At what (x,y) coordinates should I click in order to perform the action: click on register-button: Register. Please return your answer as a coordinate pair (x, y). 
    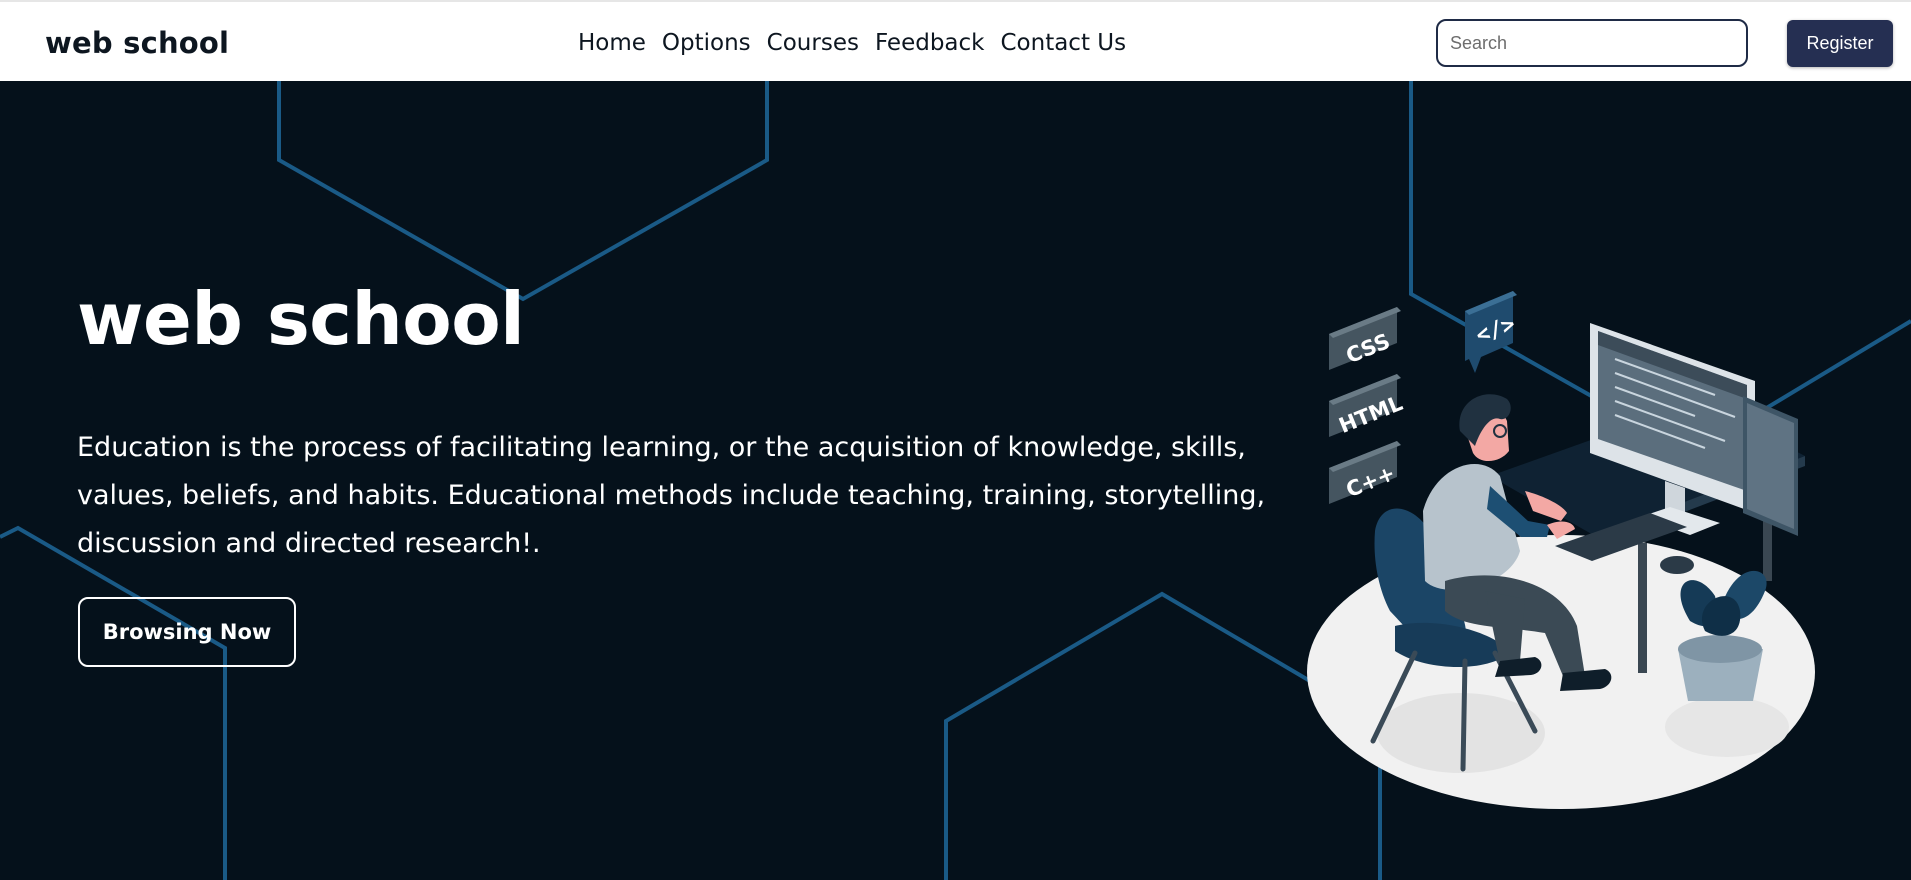
    Looking at the image, I should click on (1840, 43).